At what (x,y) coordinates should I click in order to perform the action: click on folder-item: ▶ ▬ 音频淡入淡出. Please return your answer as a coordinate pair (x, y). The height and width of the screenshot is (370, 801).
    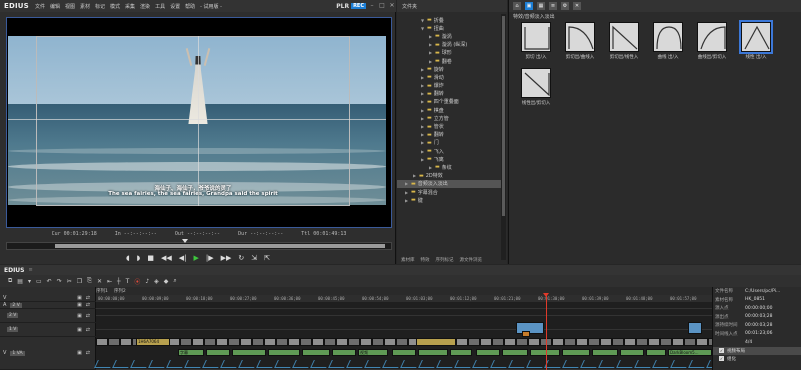
    Looking at the image, I should click on (449, 183).